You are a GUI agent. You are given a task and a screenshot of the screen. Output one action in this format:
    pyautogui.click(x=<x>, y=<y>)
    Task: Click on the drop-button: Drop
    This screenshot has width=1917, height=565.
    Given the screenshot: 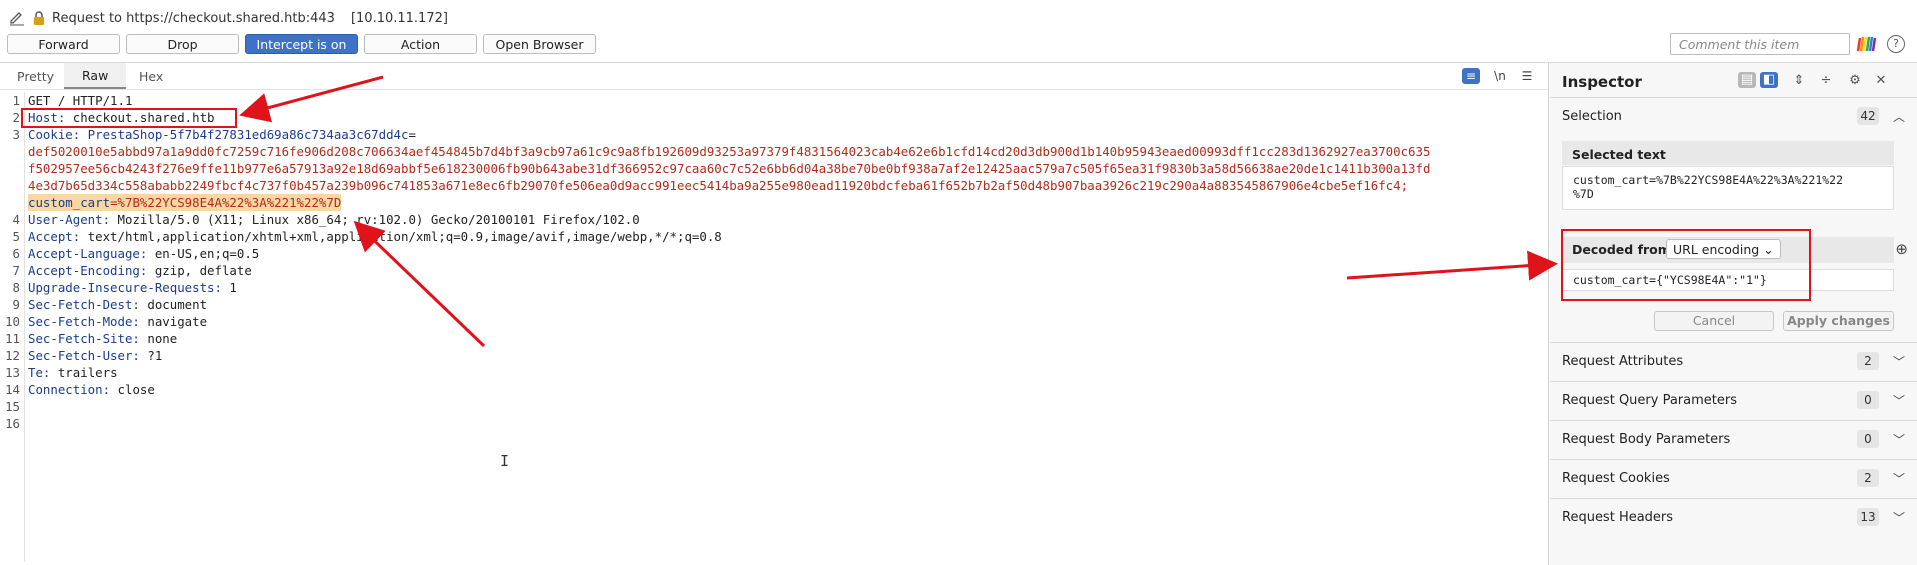 What is the action you would take?
    pyautogui.click(x=182, y=44)
    